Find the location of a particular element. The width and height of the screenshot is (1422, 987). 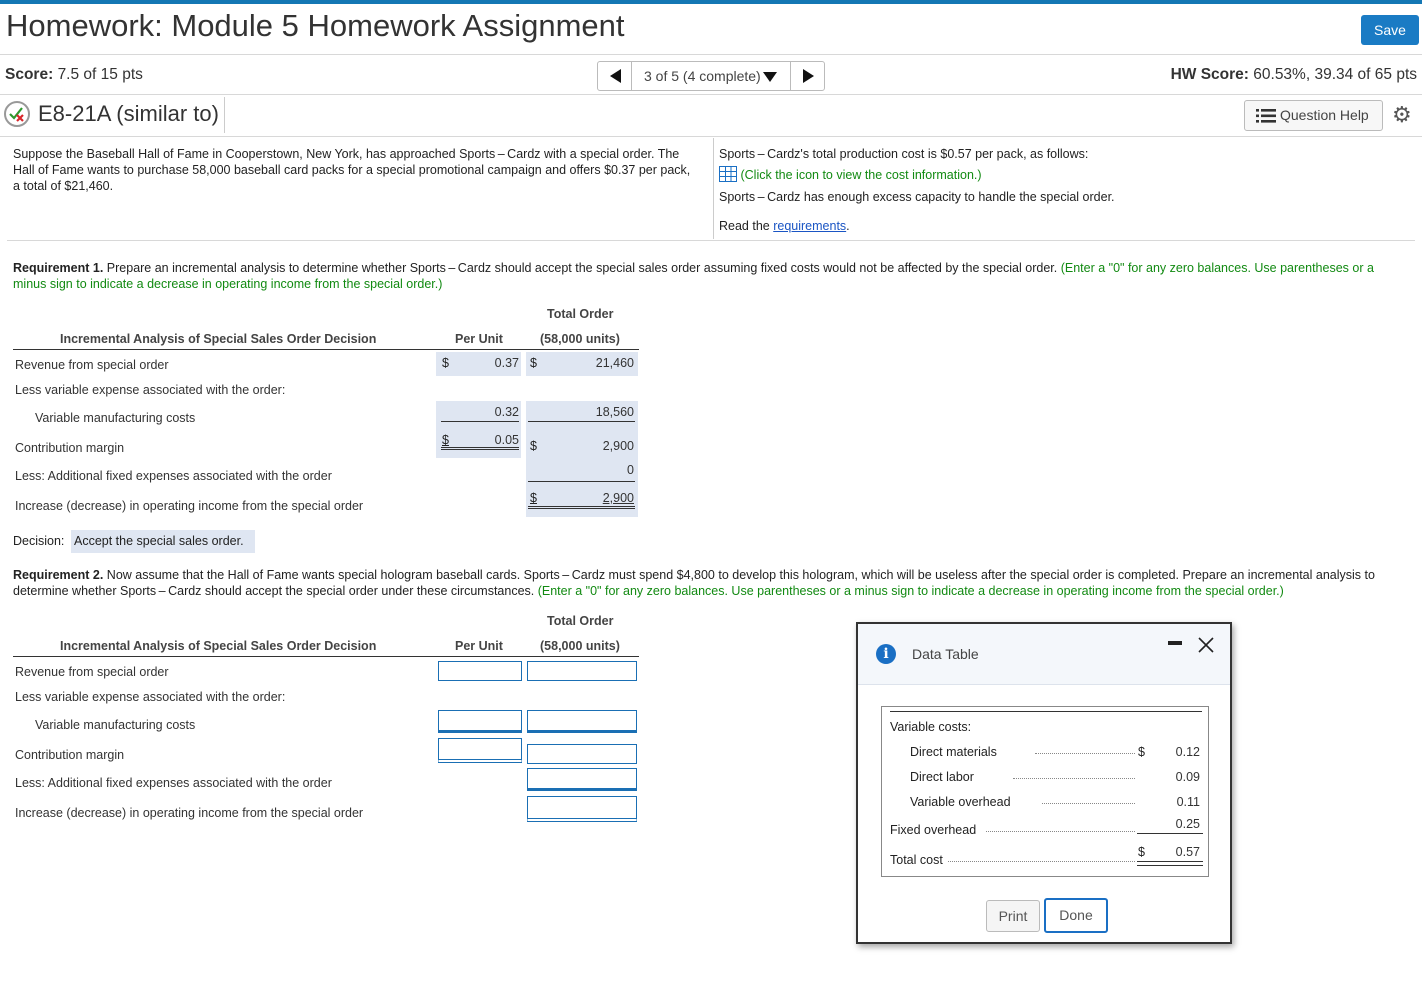

rev-per-unit: 0.37 is located at coordinates (507, 363).